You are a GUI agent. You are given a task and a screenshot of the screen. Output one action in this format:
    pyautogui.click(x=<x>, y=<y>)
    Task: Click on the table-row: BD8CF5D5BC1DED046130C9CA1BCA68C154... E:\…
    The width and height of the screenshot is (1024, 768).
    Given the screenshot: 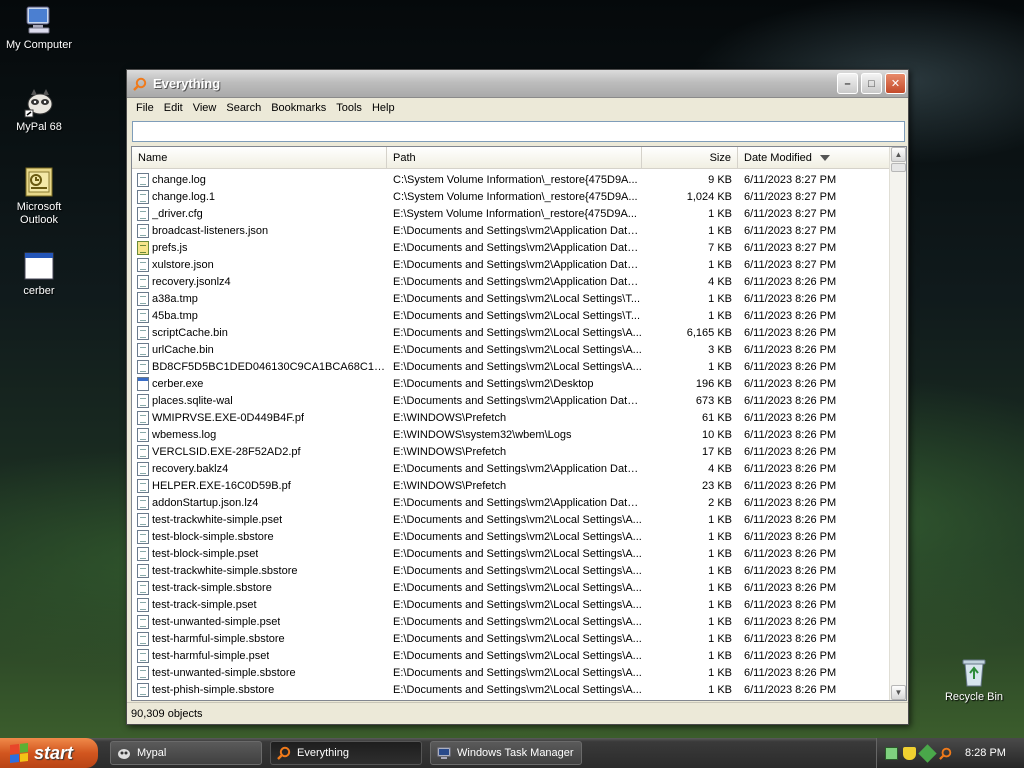 What is the action you would take?
    pyautogui.click(x=510, y=366)
    